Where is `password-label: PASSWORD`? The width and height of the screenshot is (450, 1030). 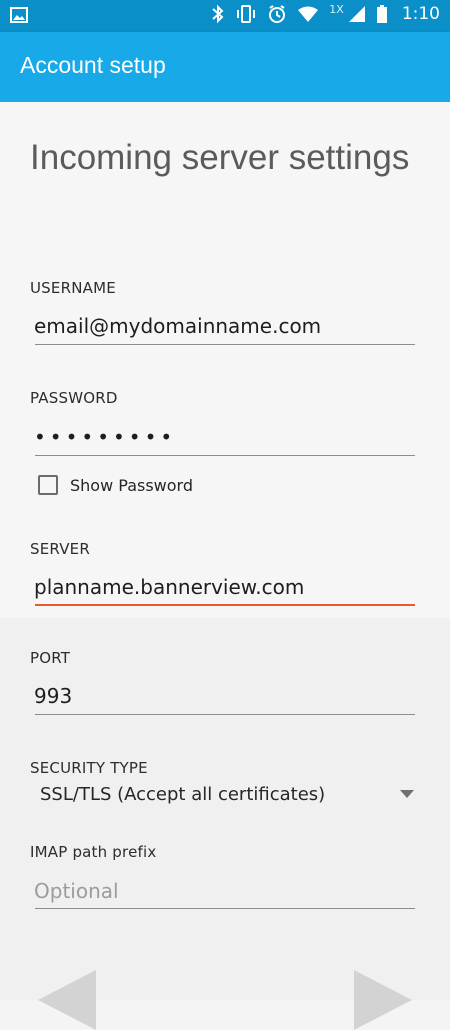
password-label: PASSWORD is located at coordinates (74, 398).